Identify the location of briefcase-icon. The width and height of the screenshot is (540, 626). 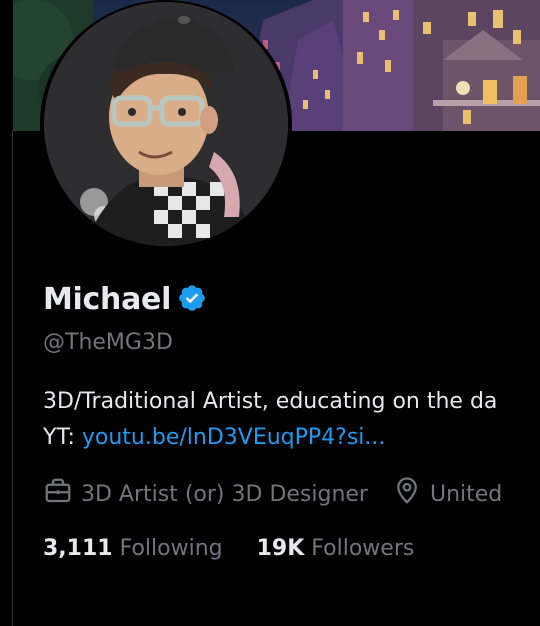
(58, 494).